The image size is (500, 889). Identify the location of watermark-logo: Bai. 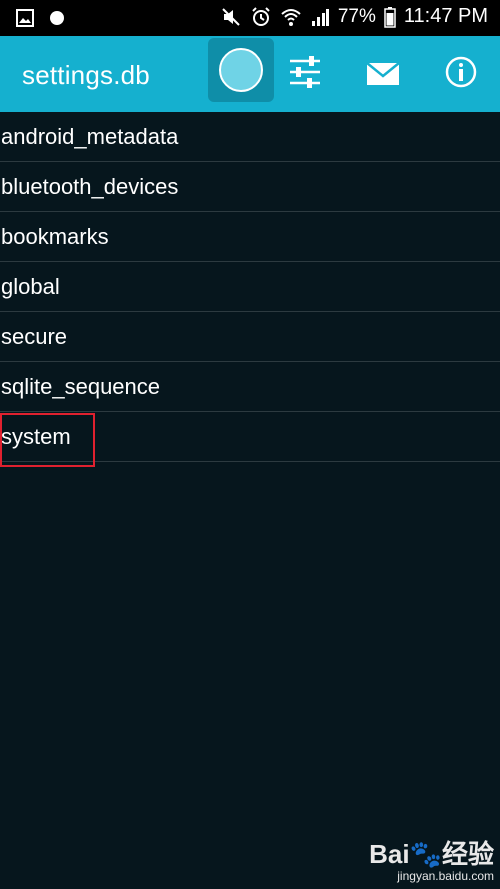
(389, 854).